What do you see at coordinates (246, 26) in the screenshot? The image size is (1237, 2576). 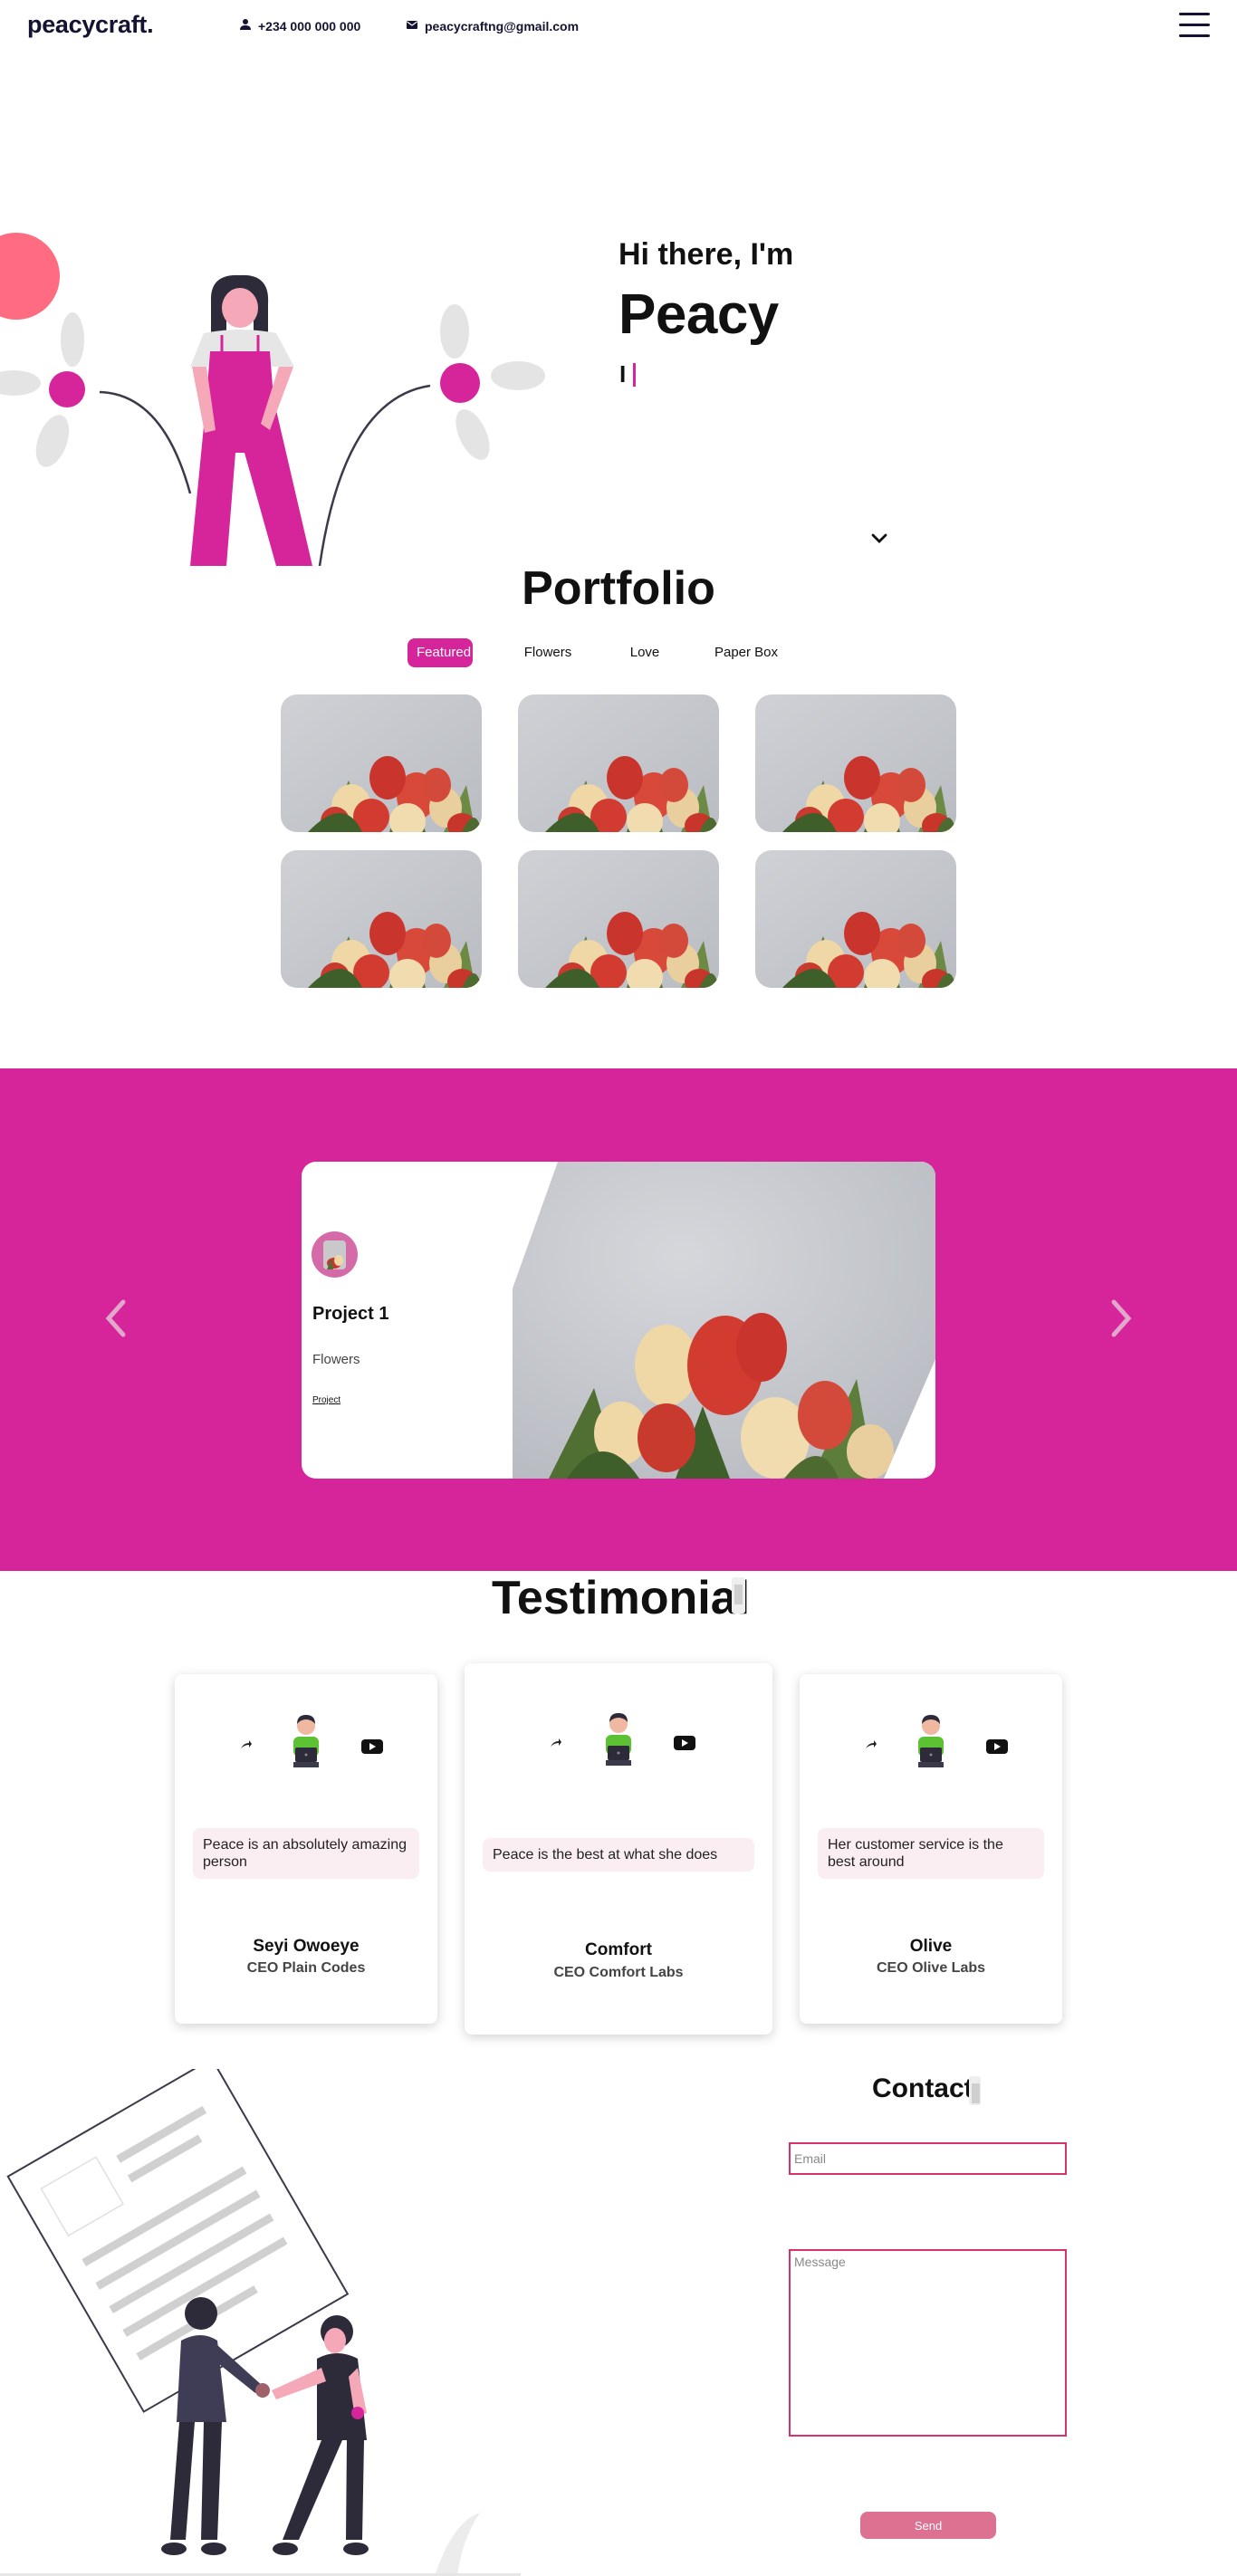 I see `person-icon` at bounding box center [246, 26].